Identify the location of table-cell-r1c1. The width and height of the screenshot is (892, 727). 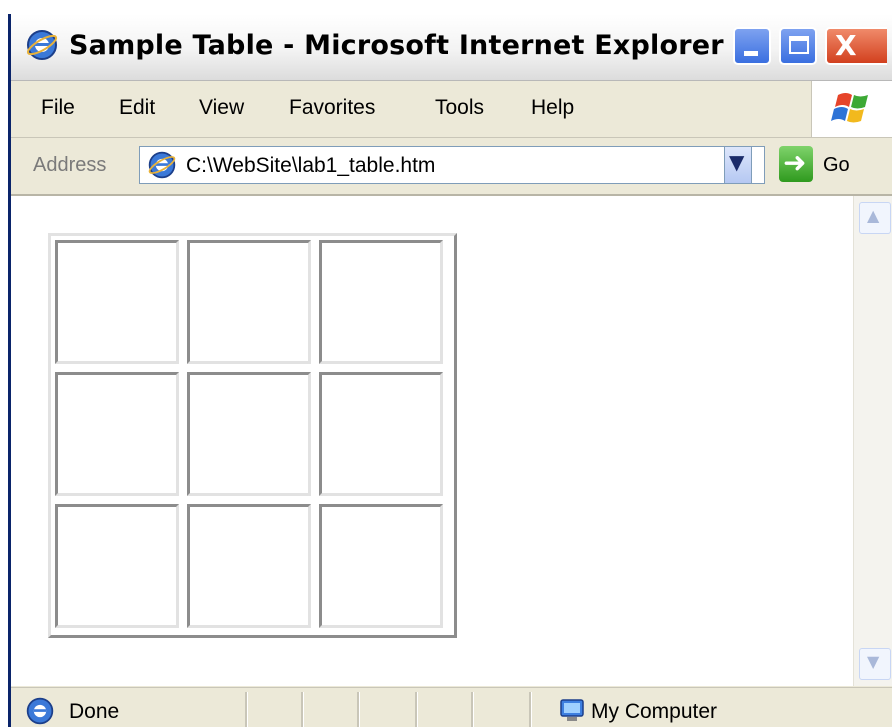
(117, 302).